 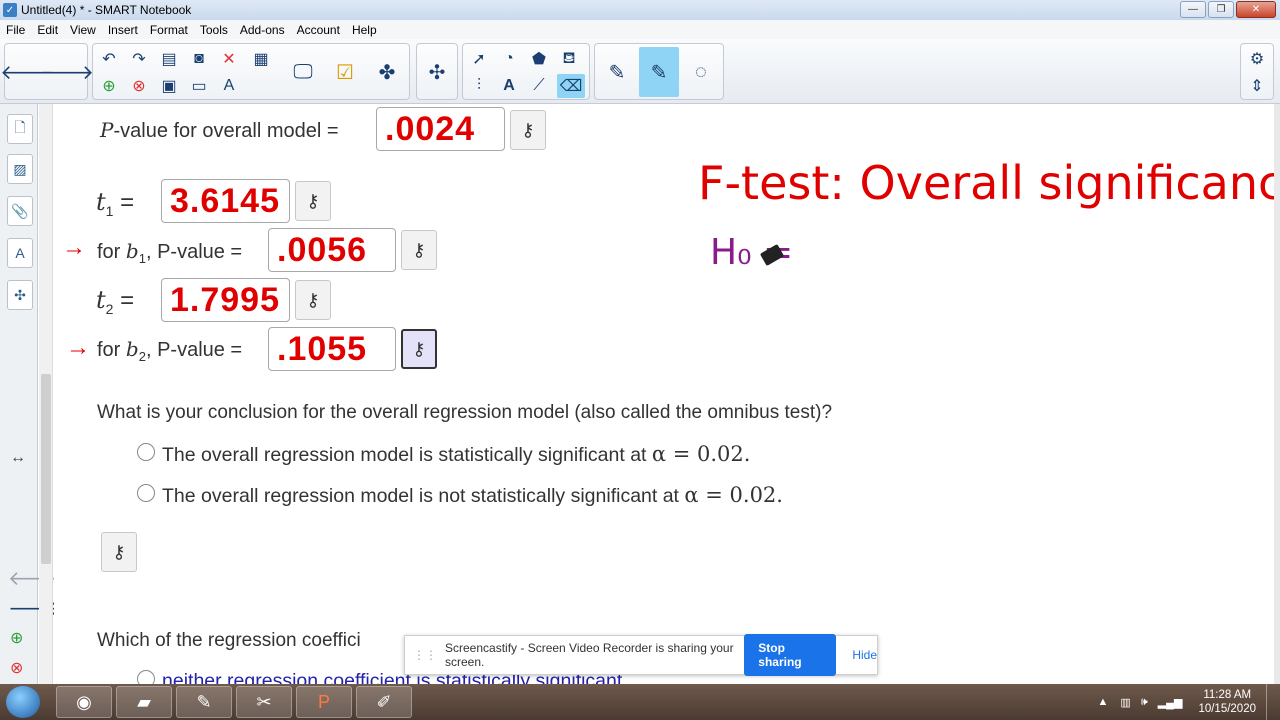 I want to click on pvalue-overall-label: P-value for overall model =, so click(x=219, y=130).